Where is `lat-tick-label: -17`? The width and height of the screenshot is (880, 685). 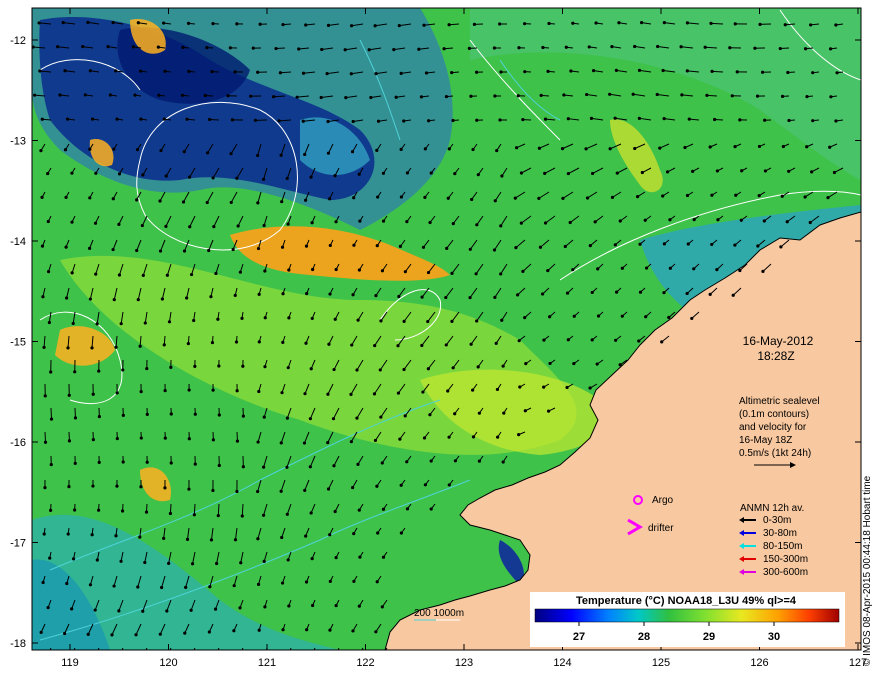
lat-tick-label: -17 is located at coordinates (18, 544).